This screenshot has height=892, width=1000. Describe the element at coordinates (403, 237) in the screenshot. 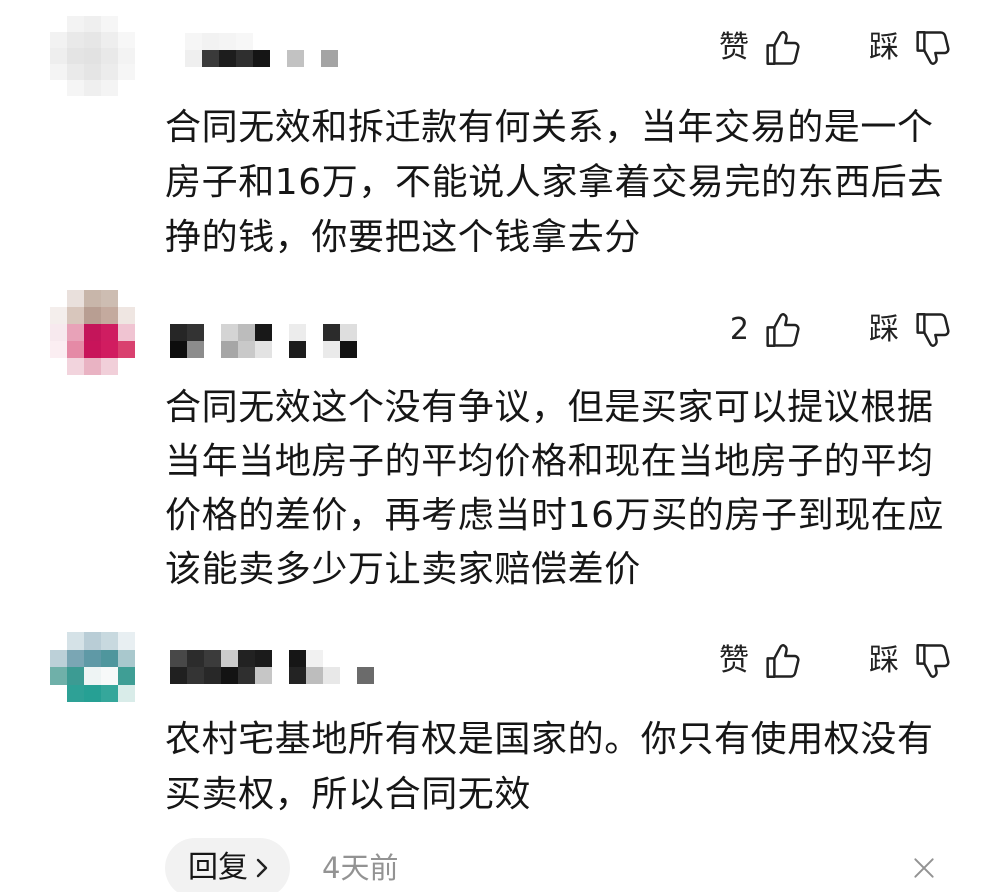

I see `comment-text-line: 挣的钱，你要把这个钱拿去分` at that location.